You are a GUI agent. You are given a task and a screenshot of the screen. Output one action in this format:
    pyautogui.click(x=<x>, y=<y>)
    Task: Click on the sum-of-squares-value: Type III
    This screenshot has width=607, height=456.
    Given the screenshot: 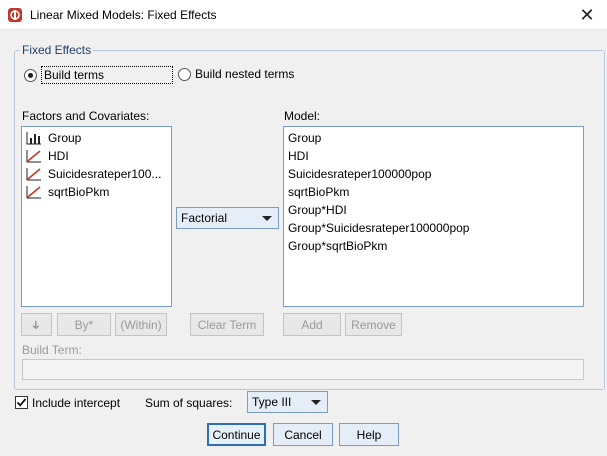 What is the action you would take?
    pyautogui.click(x=272, y=402)
    